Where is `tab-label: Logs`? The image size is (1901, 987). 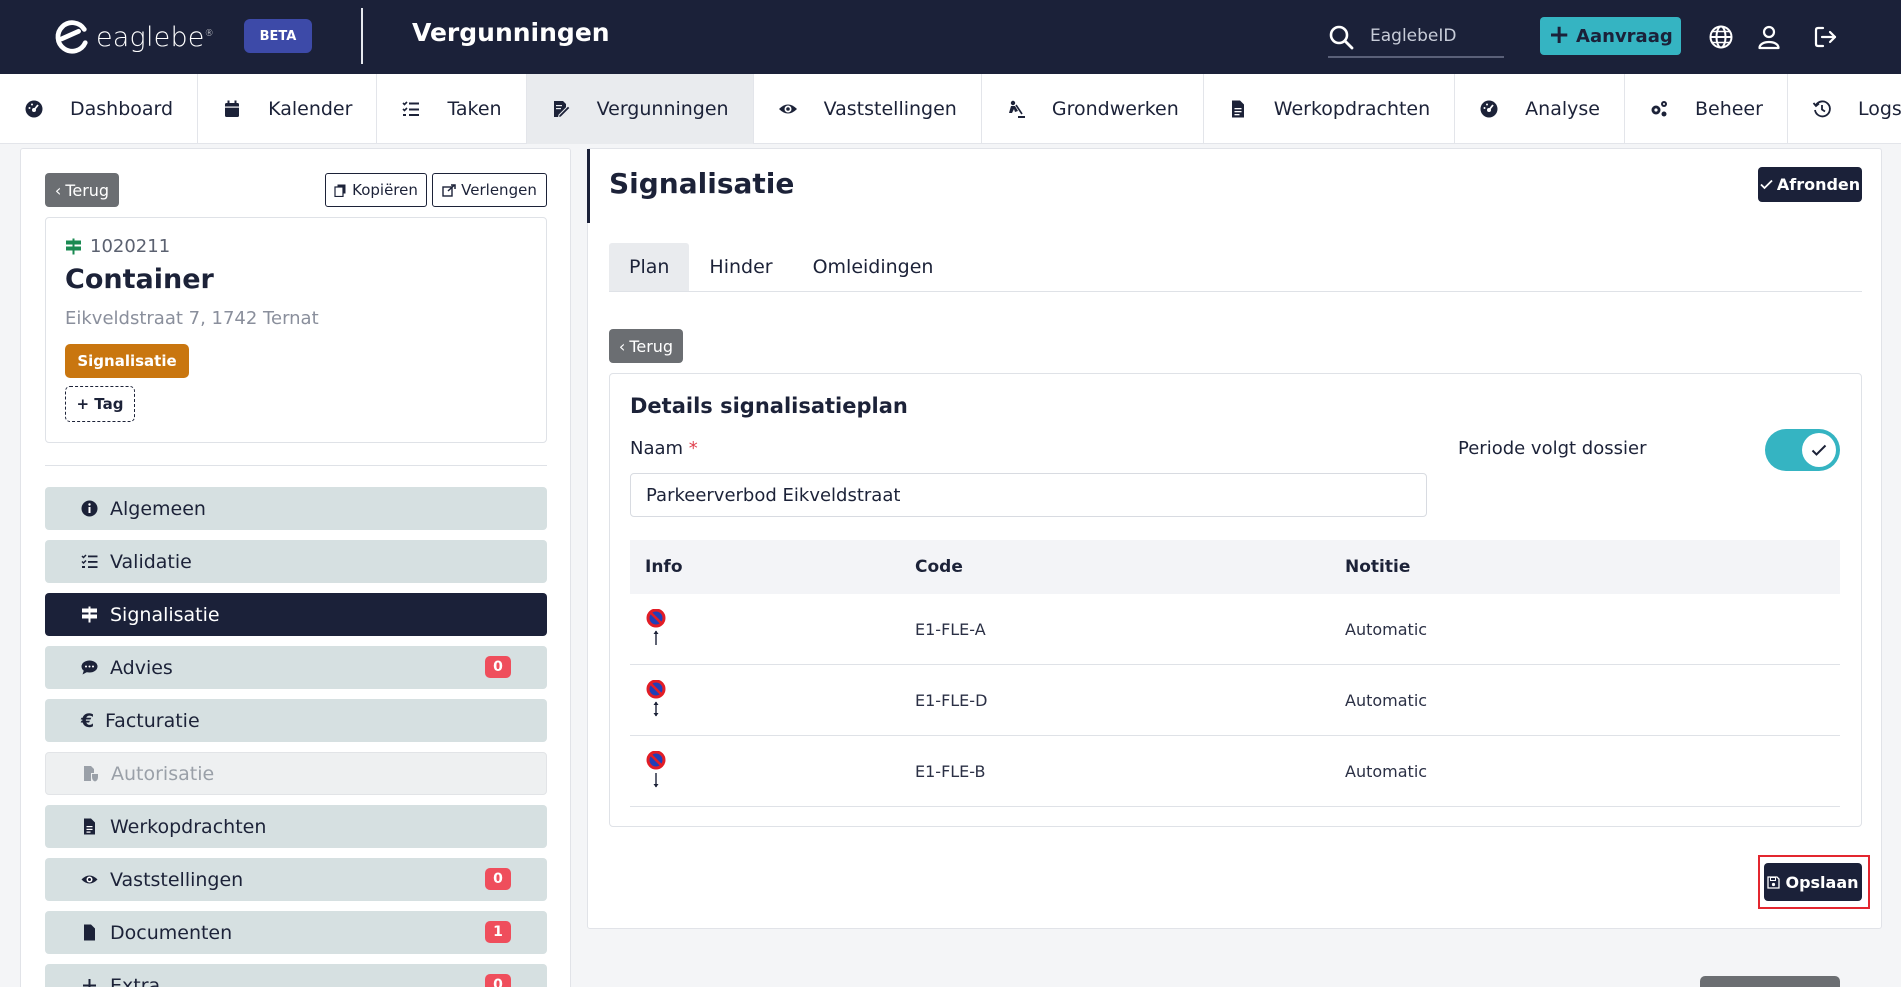 tab-label: Logs is located at coordinates (1879, 109).